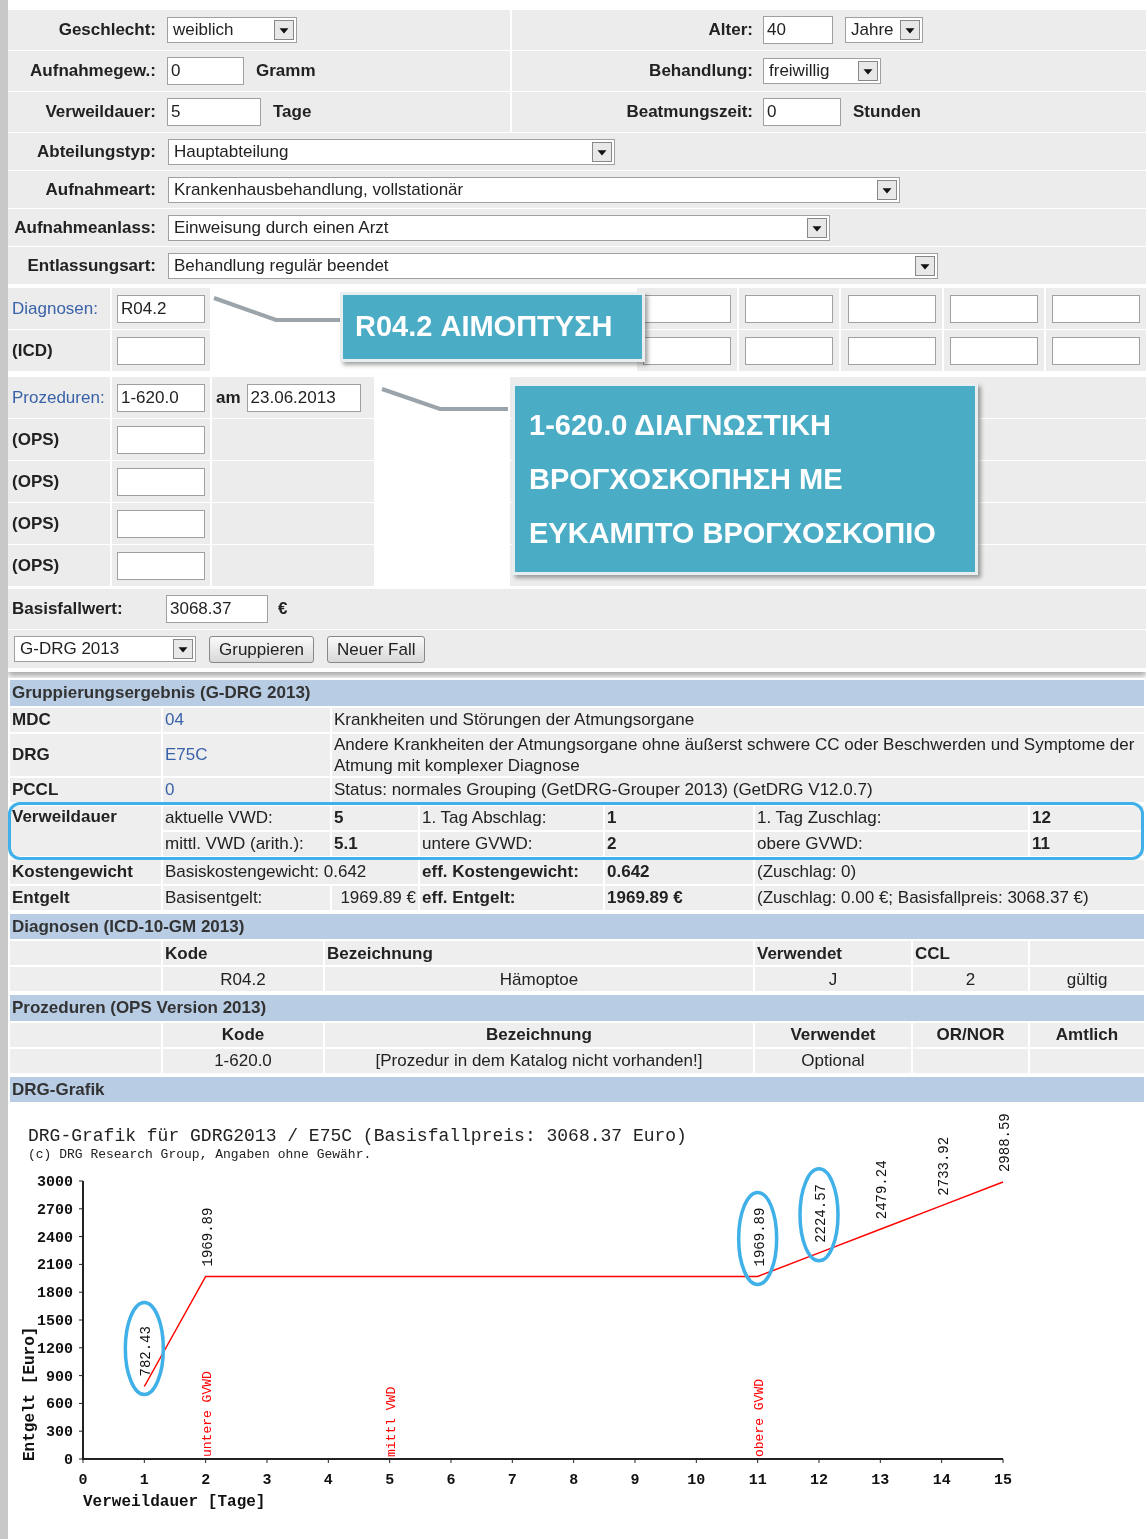  What do you see at coordinates (577, 926) in the screenshot?
I see `section-header: Diagnosen (ICD-10-GM 2013)` at bounding box center [577, 926].